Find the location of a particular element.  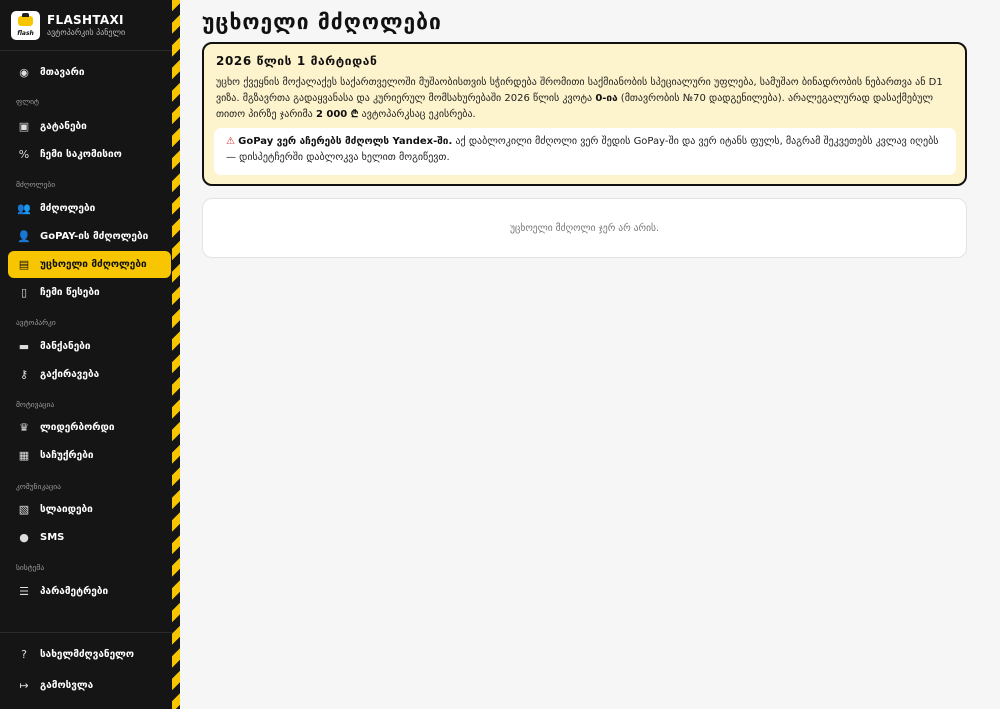

logo-text: flash is located at coordinates (25, 33).